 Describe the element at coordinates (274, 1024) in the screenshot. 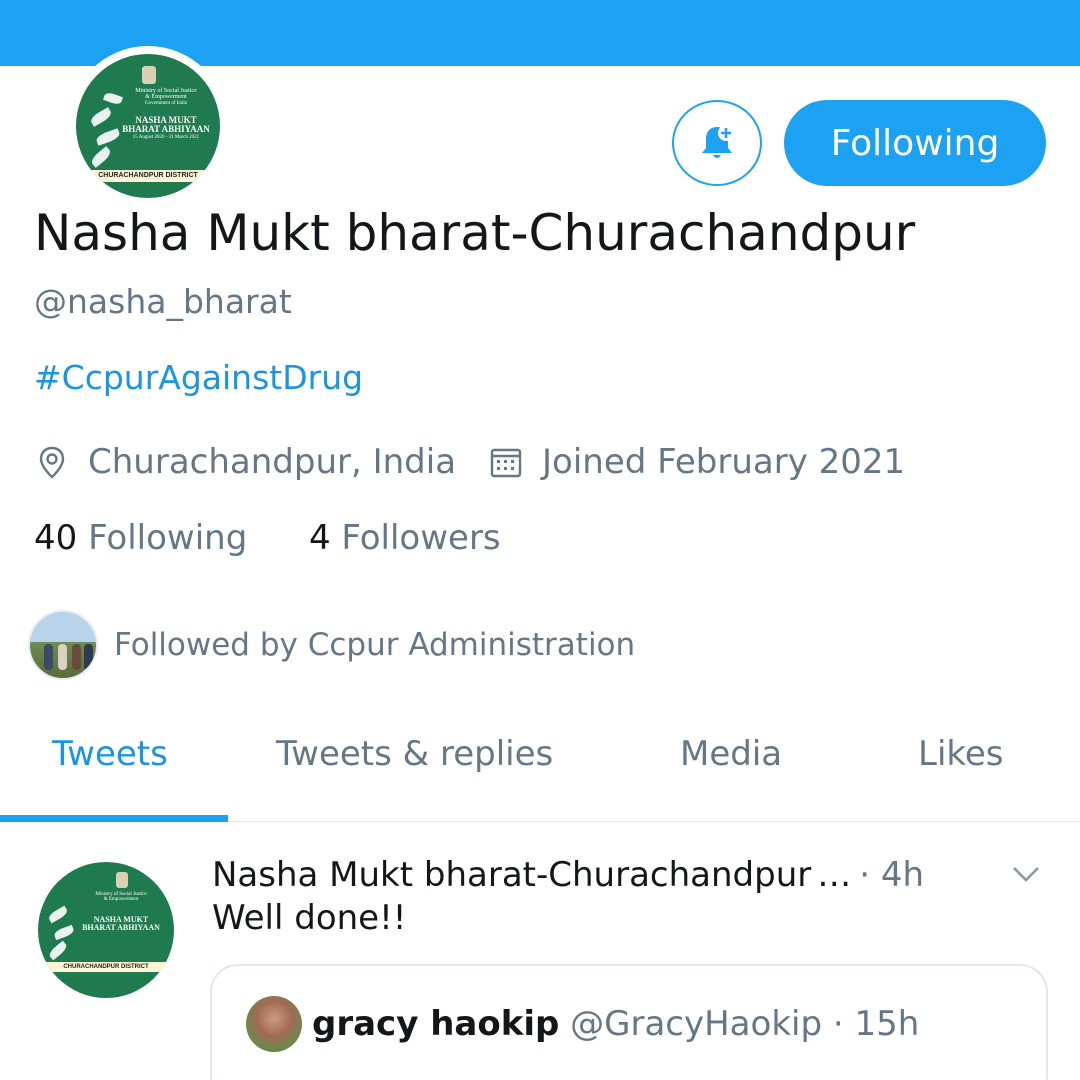

I see `quoted-author-avatar` at that location.